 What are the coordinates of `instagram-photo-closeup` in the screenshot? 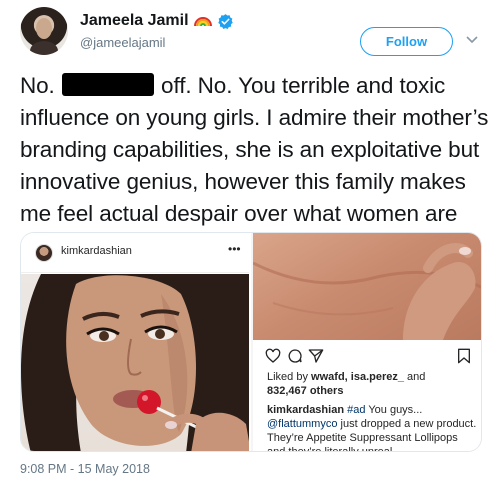 It's located at (367, 286).